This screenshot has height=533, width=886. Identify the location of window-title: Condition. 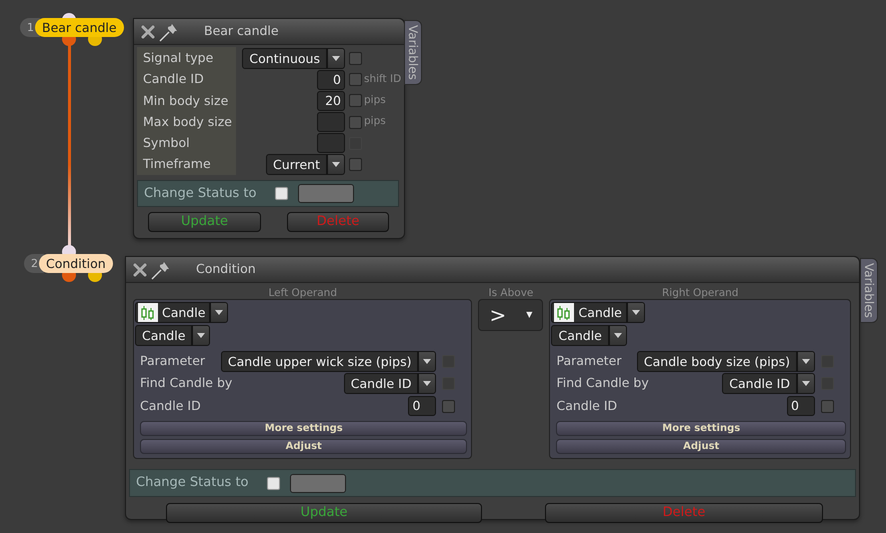
(226, 269).